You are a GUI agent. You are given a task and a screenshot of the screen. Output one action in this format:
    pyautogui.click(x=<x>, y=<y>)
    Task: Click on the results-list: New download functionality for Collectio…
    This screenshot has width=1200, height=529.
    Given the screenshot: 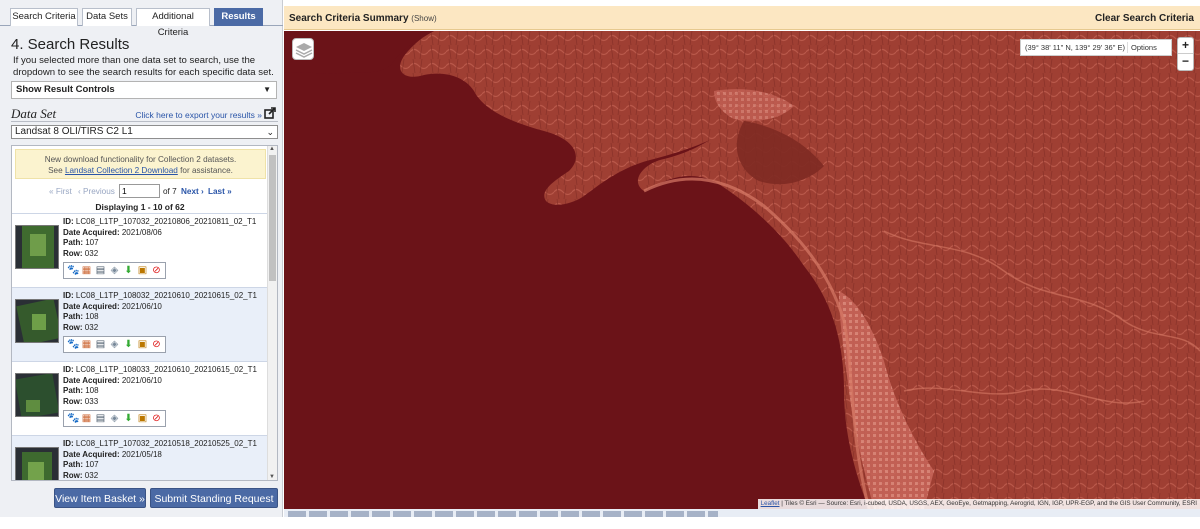 What is the action you would take?
    pyautogui.click(x=144, y=313)
    